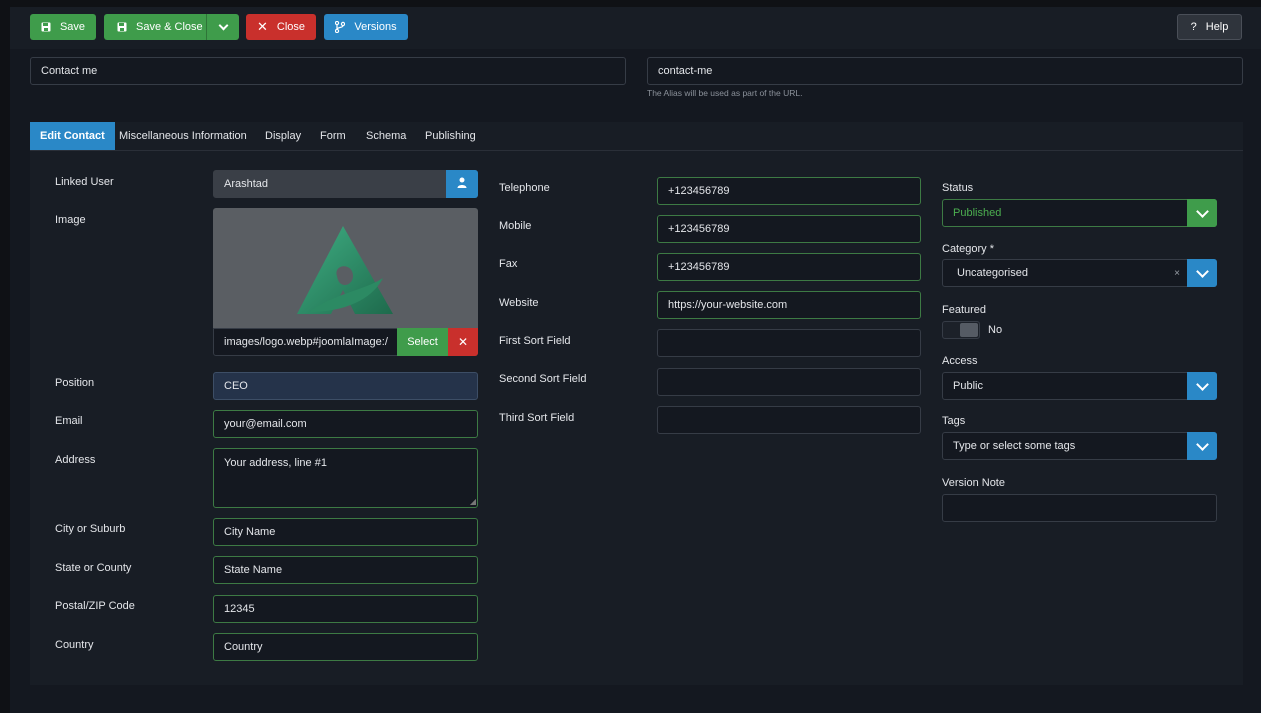  Describe the element at coordinates (69, 421) in the screenshot. I see `email-label: Email` at that location.